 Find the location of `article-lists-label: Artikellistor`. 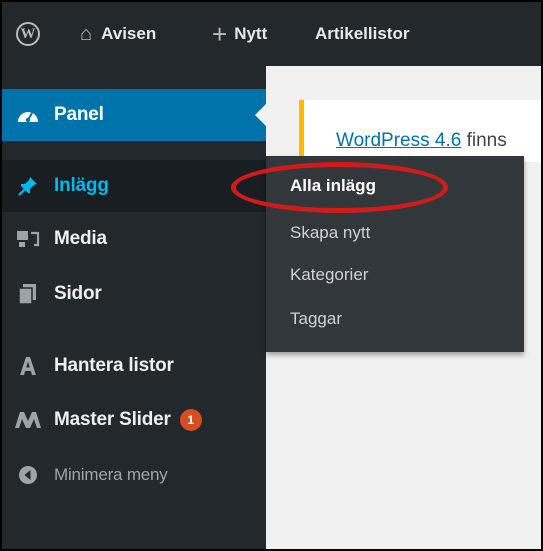

article-lists-label: Artikellistor is located at coordinates (362, 33).